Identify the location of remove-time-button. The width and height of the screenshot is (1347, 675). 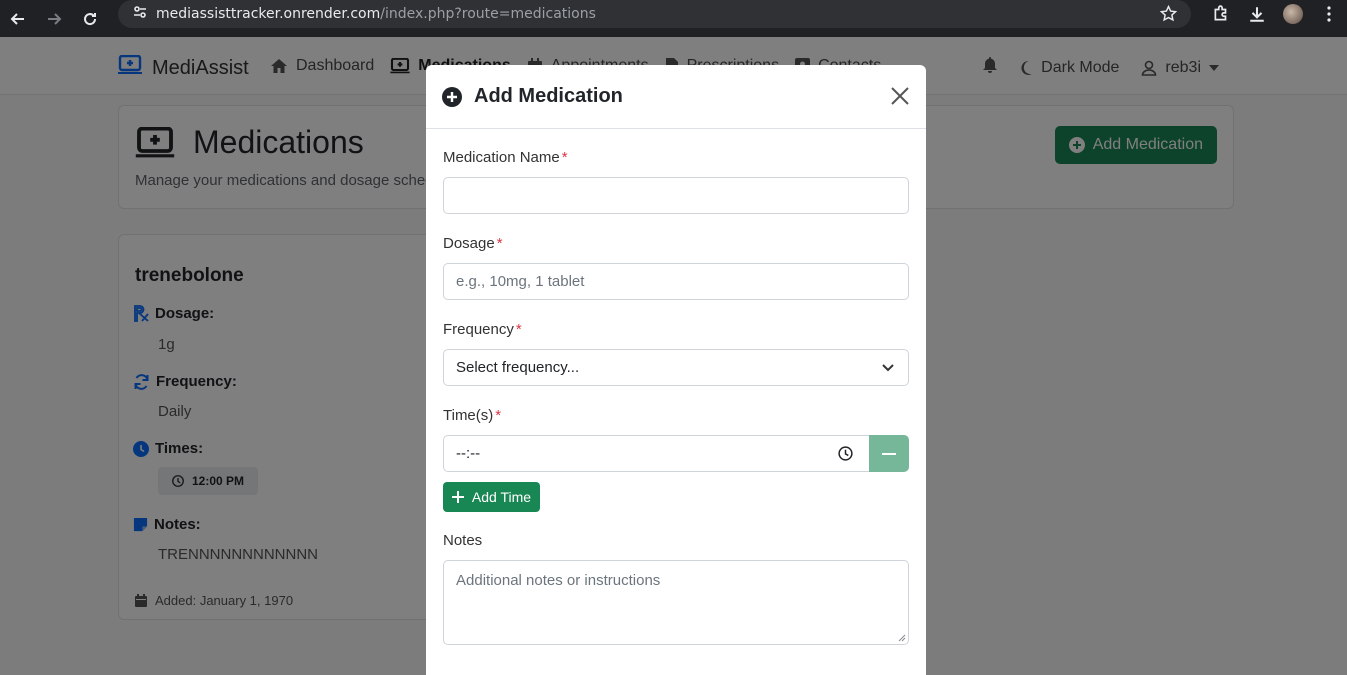
(889, 453).